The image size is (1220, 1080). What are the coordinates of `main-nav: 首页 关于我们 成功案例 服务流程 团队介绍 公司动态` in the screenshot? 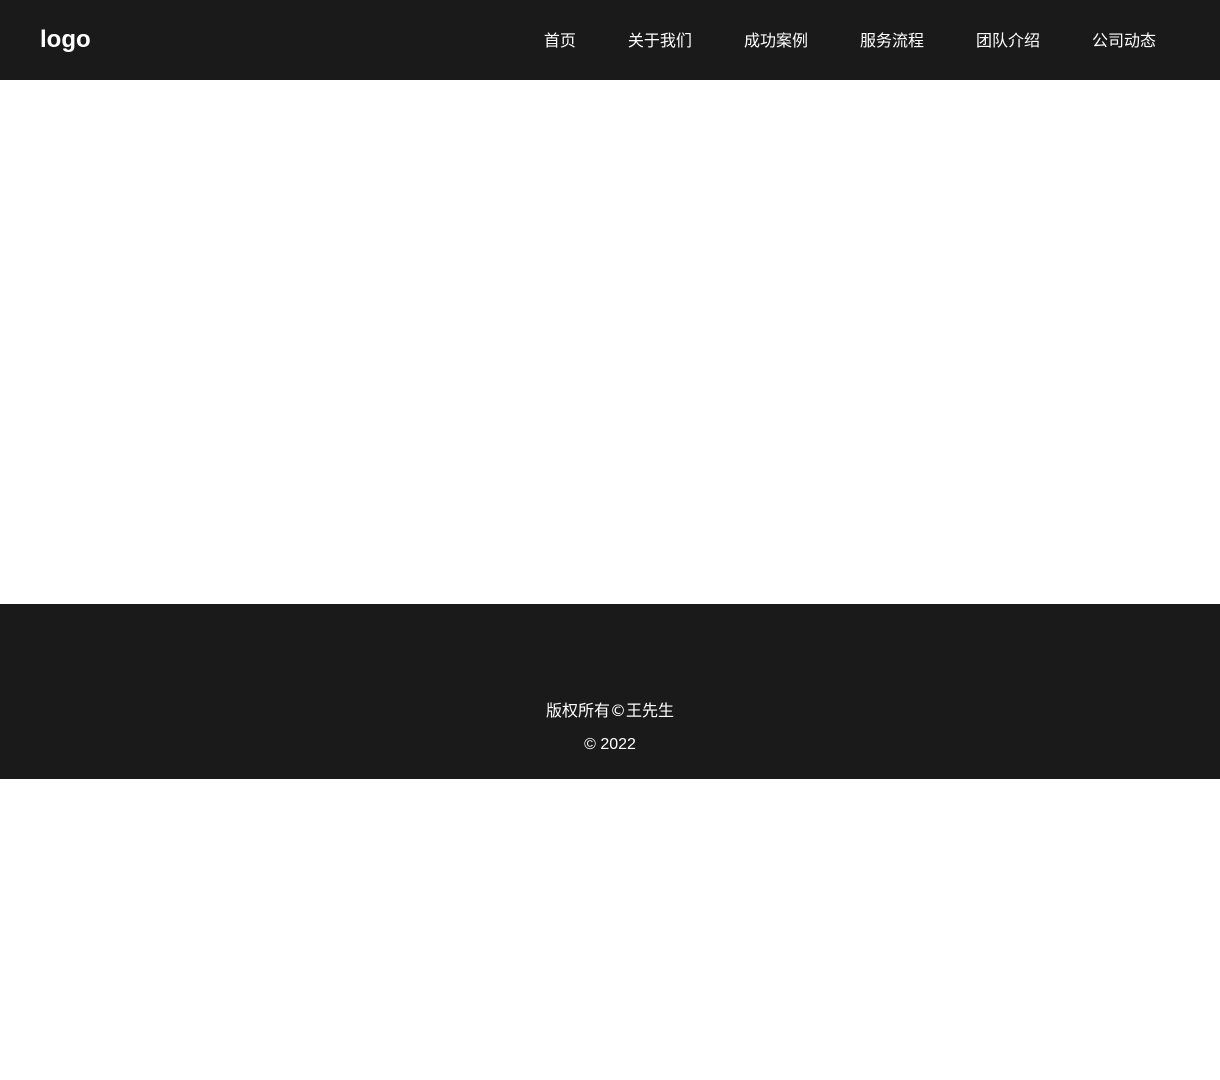 It's located at (850, 40).